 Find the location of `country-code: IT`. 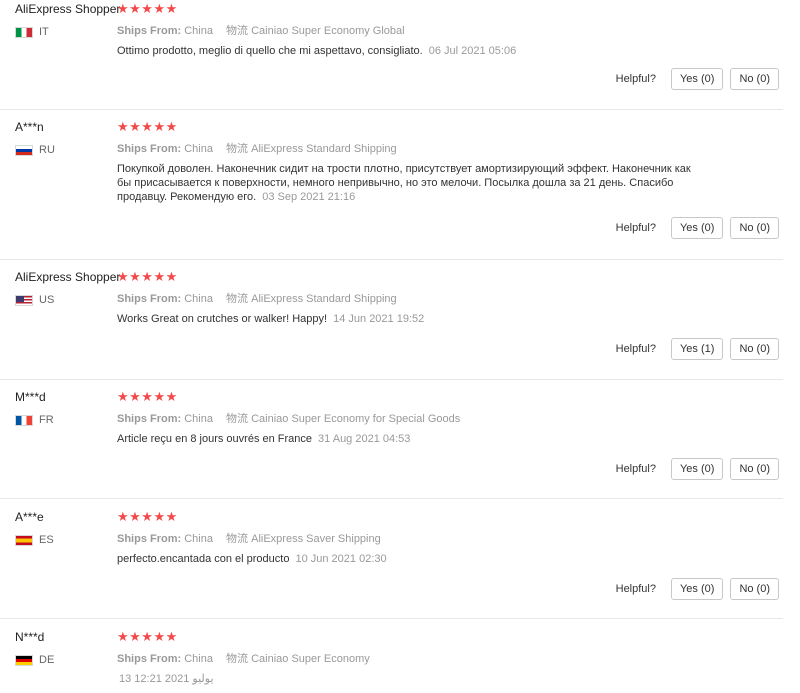

country-code: IT is located at coordinates (44, 32).